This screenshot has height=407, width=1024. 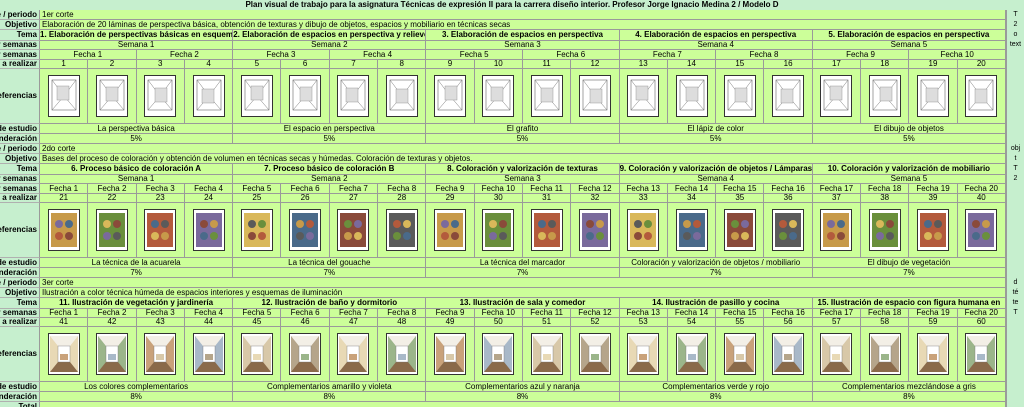 I want to click on grid-cell: 39, so click(x=933, y=198).